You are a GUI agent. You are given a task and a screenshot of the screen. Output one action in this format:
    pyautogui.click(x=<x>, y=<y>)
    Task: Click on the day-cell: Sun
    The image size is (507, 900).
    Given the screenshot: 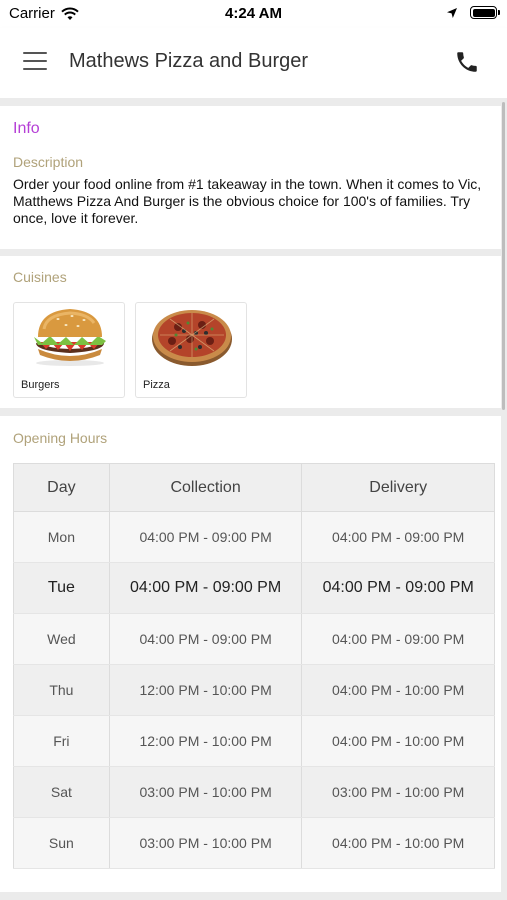 What is the action you would take?
    pyautogui.click(x=61, y=843)
    